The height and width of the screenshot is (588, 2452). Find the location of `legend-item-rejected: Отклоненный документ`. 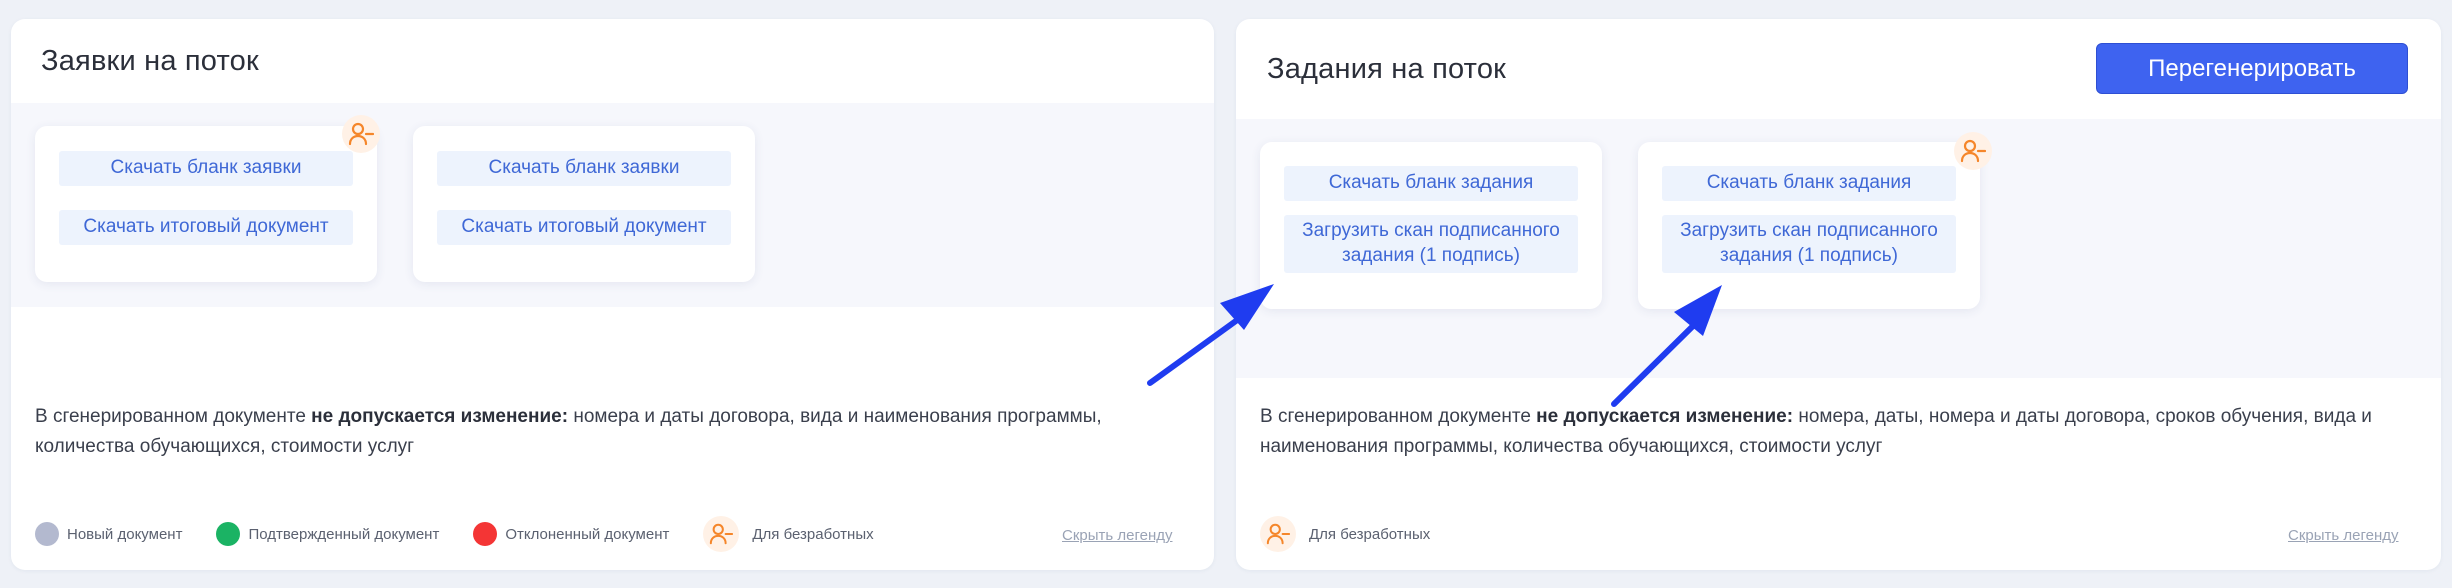

legend-item-rejected: Отклоненный документ is located at coordinates (571, 534).